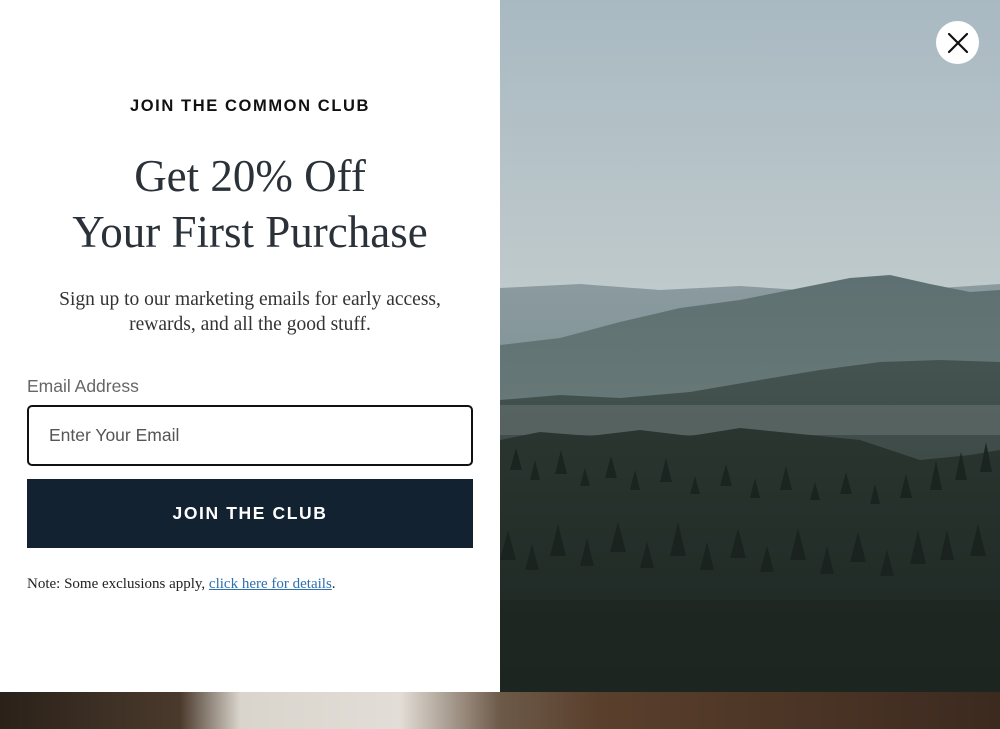 The width and height of the screenshot is (1000, 729). I want to click on headline-line-1: Get 20% Off, so click(250, 176).